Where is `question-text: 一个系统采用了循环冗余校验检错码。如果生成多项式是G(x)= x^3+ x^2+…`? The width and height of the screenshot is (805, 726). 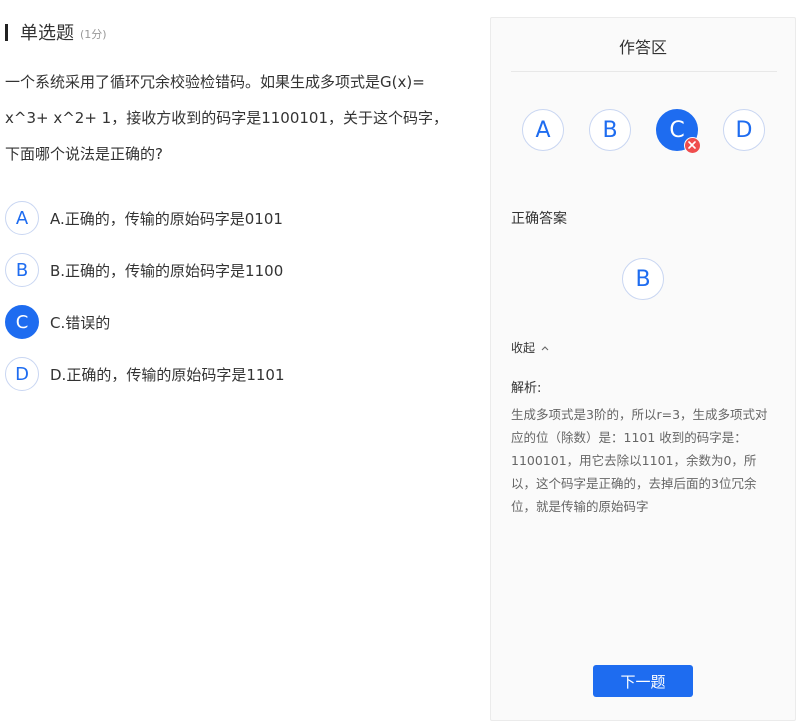
question-text: 一个系统采用了循环冗余校验检错码。如果生成多项式是G(x)= x^3+ x^2+… is located at coordinates (226, 118).